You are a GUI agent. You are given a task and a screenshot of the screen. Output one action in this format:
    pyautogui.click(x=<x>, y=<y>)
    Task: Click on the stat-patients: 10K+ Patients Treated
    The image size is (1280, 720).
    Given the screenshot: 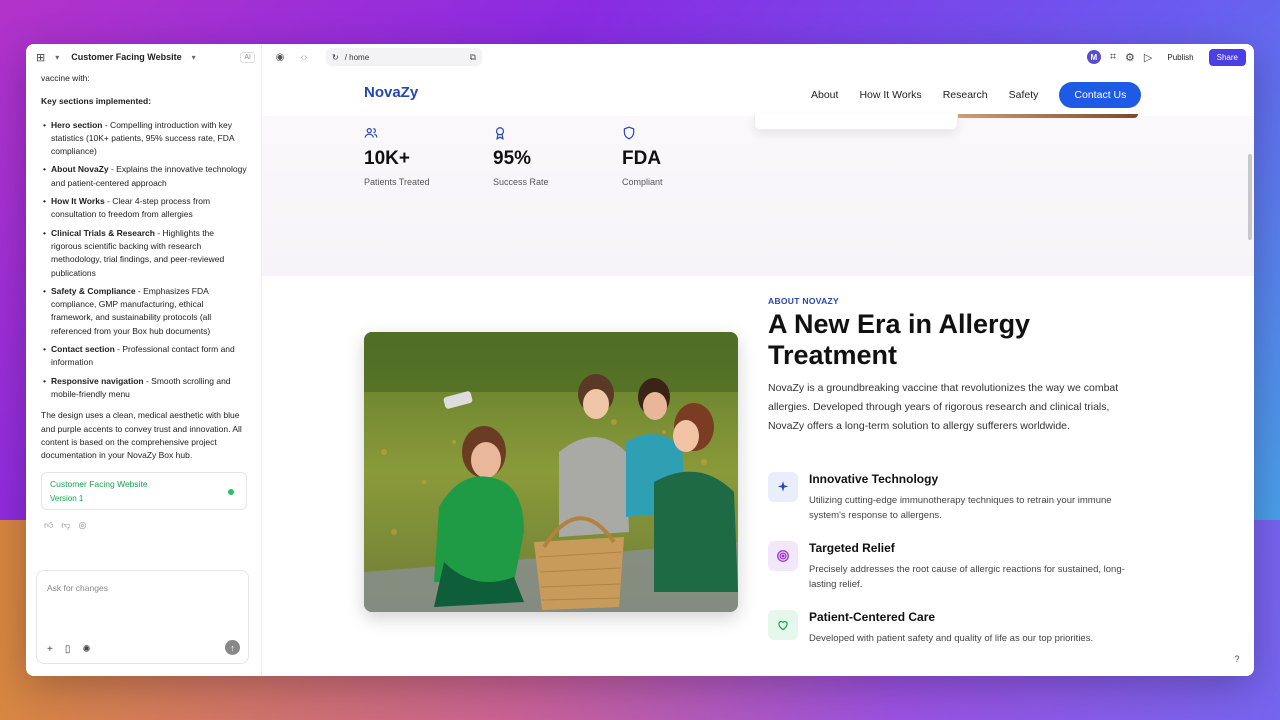 What is the action you would take?
    pyautogui.click(x=397, y=156)
    